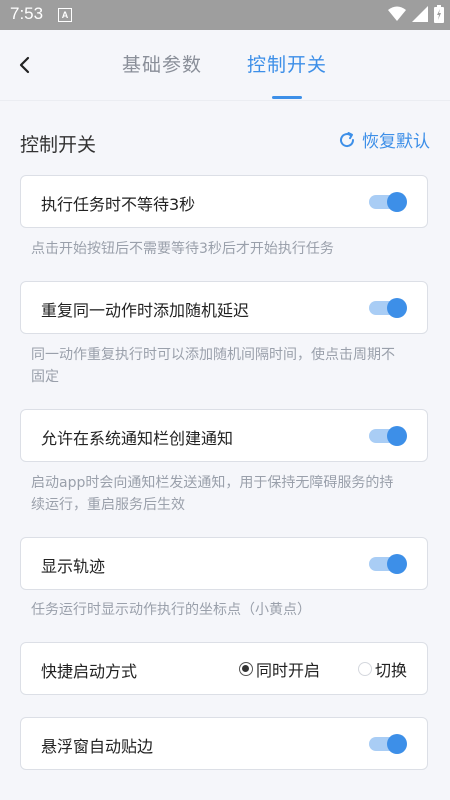 The height and width of the screenshot is (800, 450). What do you see at coordinates (162, 63) in the screenshot?
I see `tab-basic-params: 基础参数` at bounding box center [162, 63].